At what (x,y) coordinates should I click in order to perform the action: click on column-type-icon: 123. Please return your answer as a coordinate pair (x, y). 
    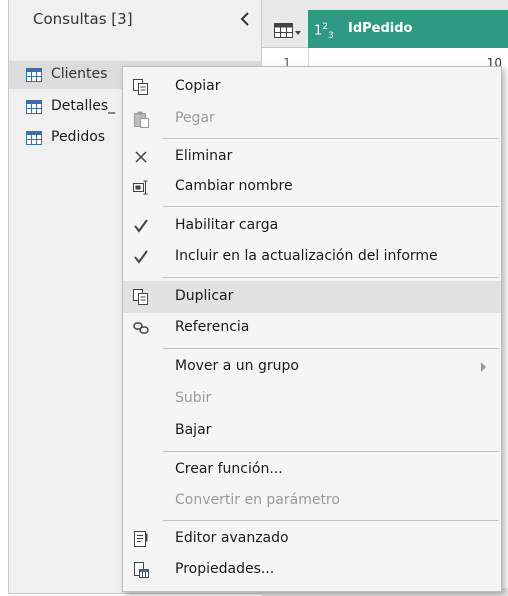
    Looking at the image, I should click on (324, 31).